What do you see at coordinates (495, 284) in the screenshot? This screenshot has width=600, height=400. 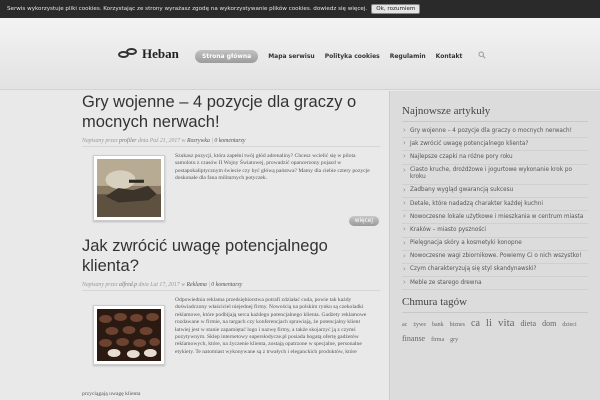 I see `recent-article-link: Meble ze starego drewna` at bounding box center [495, 284].